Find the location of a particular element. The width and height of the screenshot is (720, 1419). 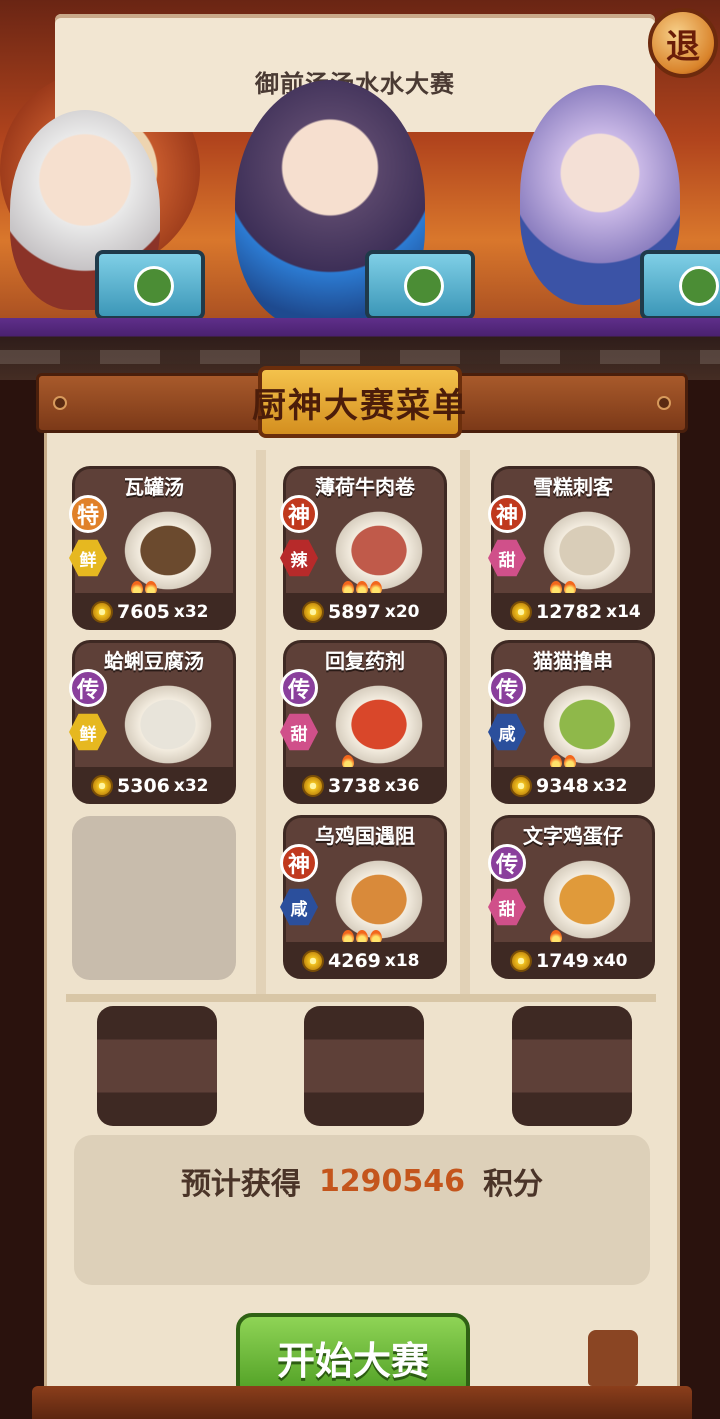

price-bar: 5306 x32 is located at coordinates (154, 784).